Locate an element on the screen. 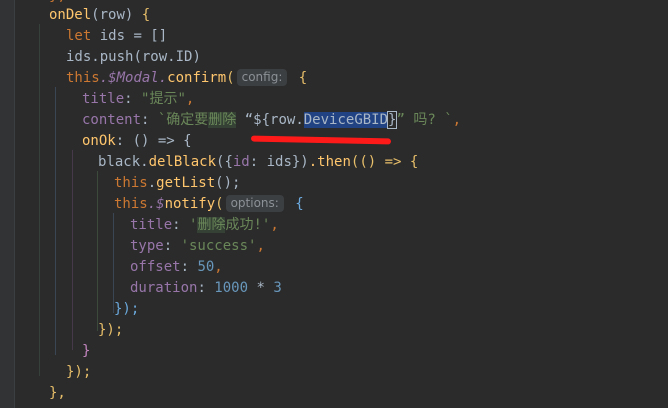  property-key: type is located at coordinates (147, 246).